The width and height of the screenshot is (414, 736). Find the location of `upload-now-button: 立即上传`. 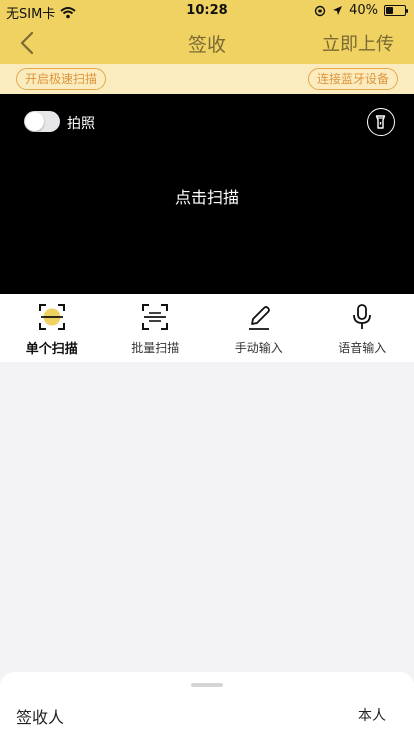

upload-now-button: 立即上传 is located at coordinates (358, 43).